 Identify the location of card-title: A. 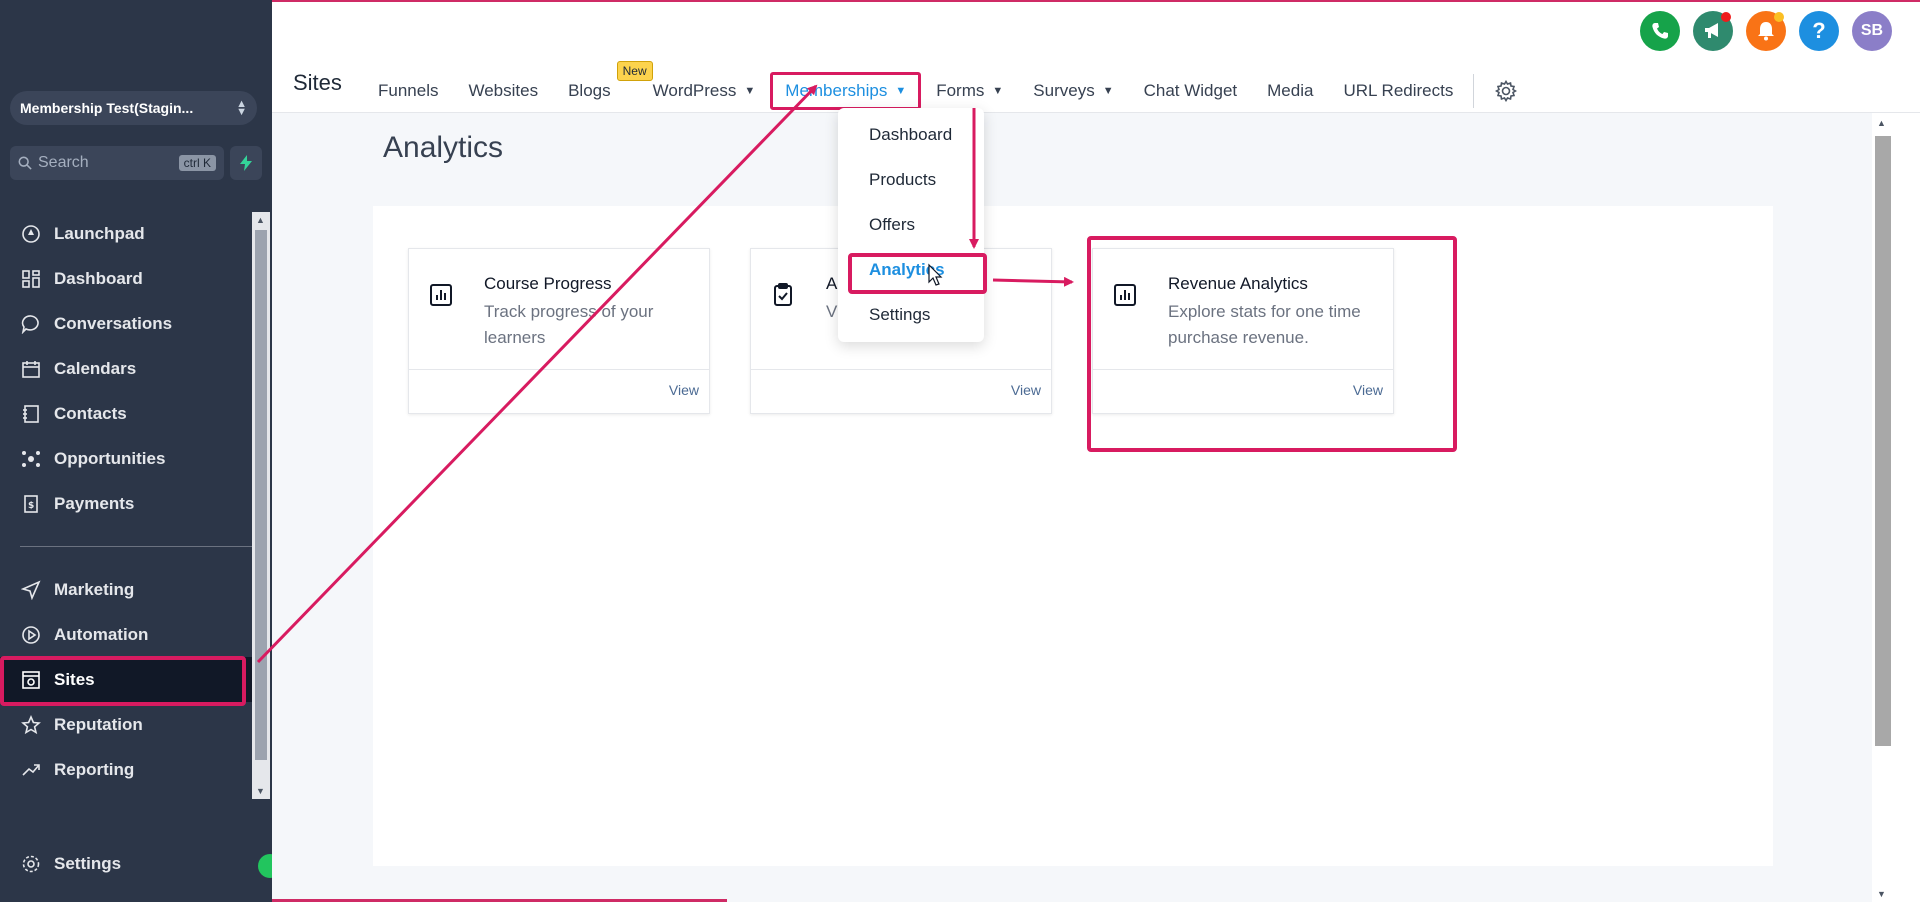
(832, 283).